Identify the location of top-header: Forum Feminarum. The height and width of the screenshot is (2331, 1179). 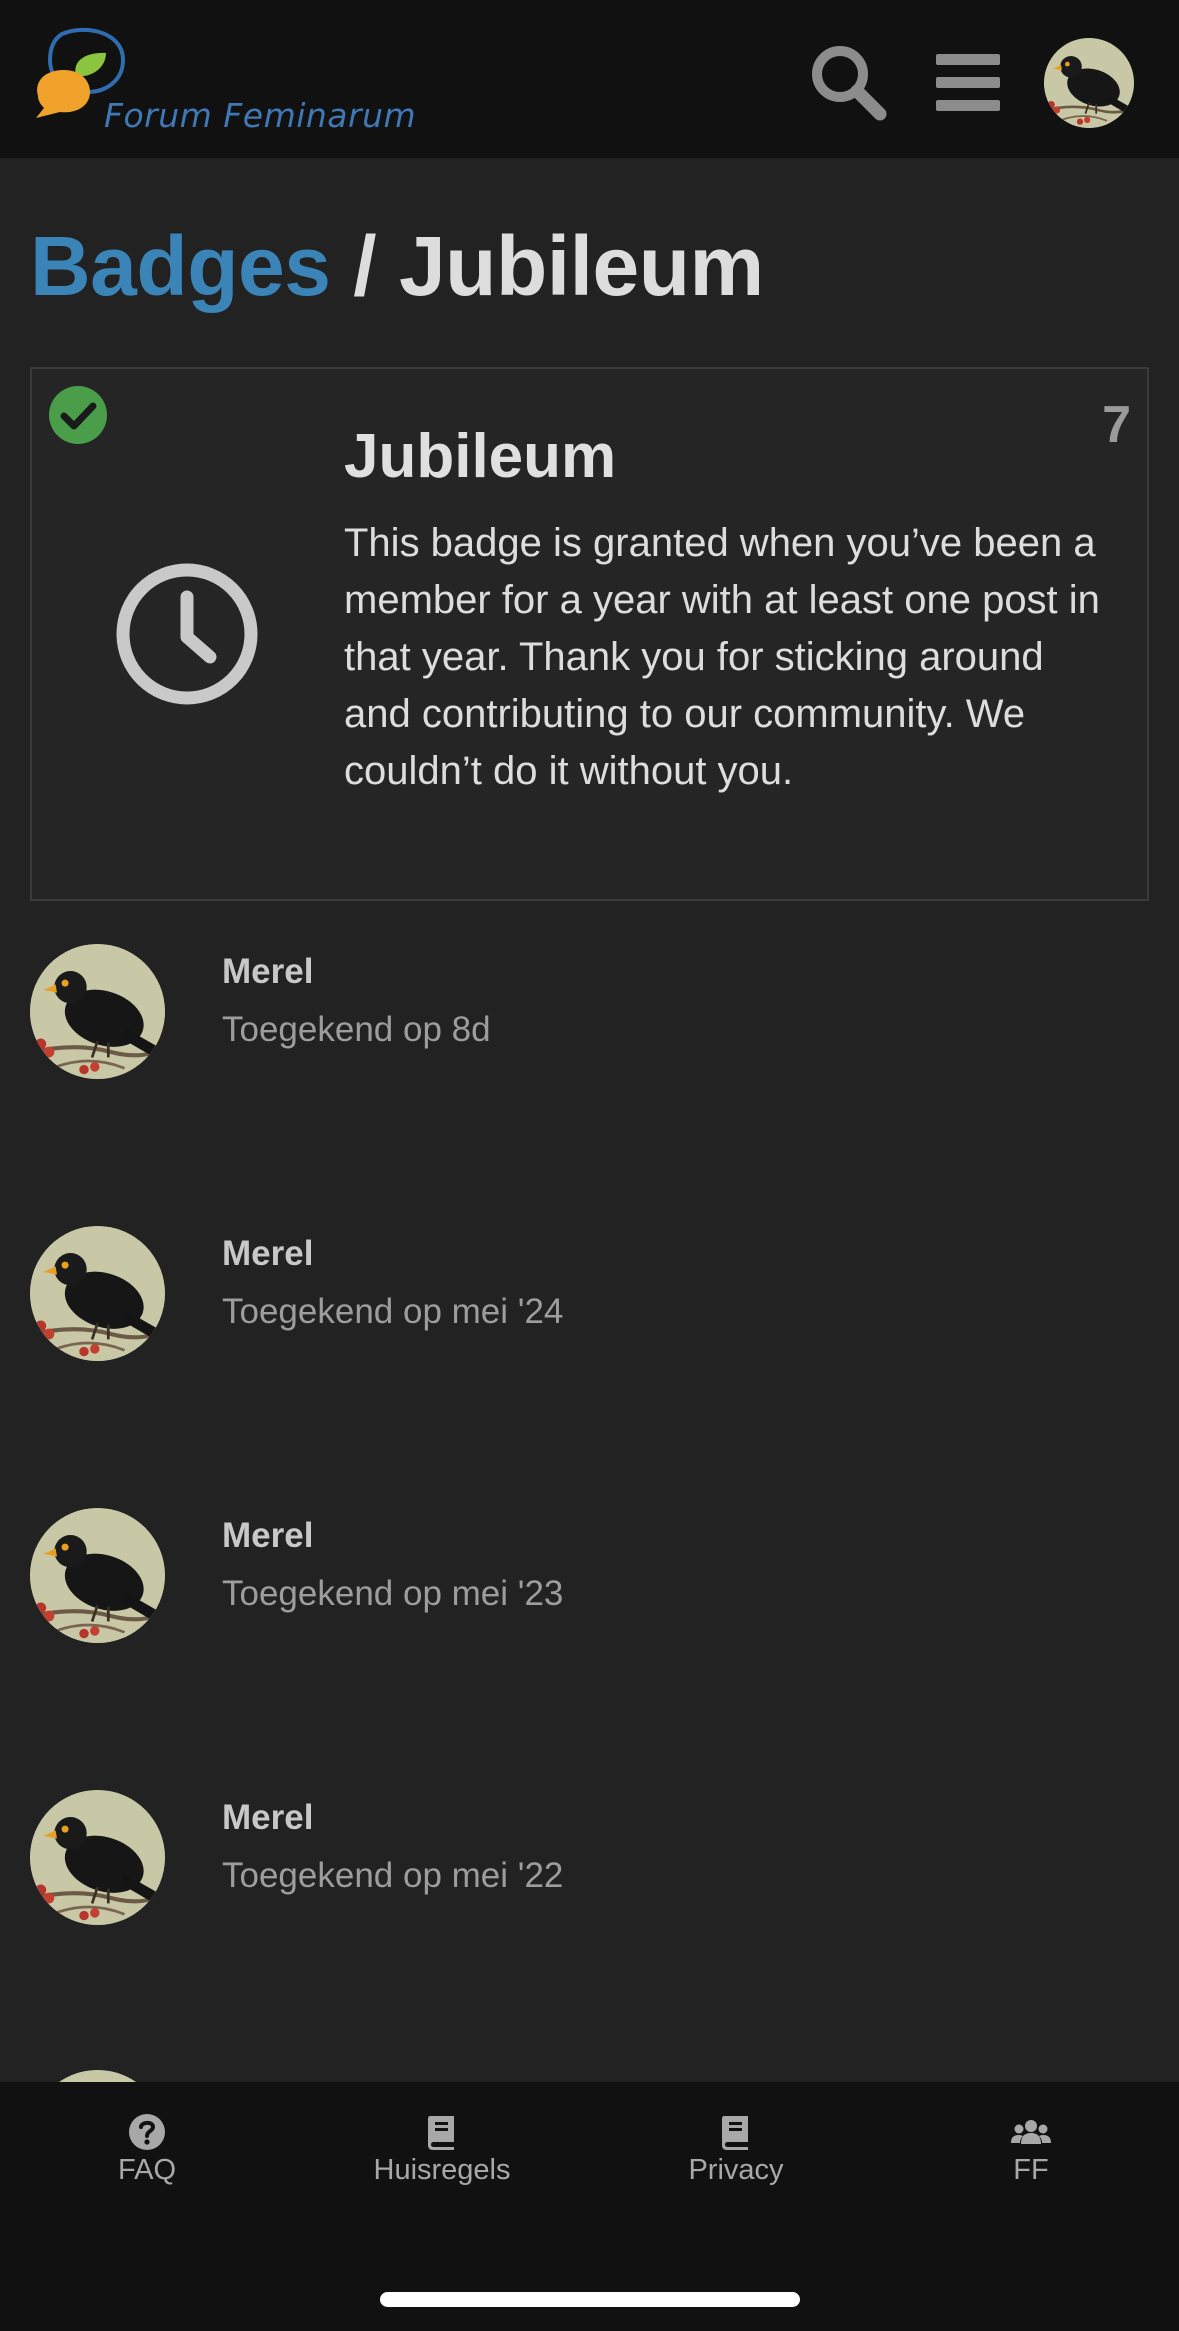
(589, 79).